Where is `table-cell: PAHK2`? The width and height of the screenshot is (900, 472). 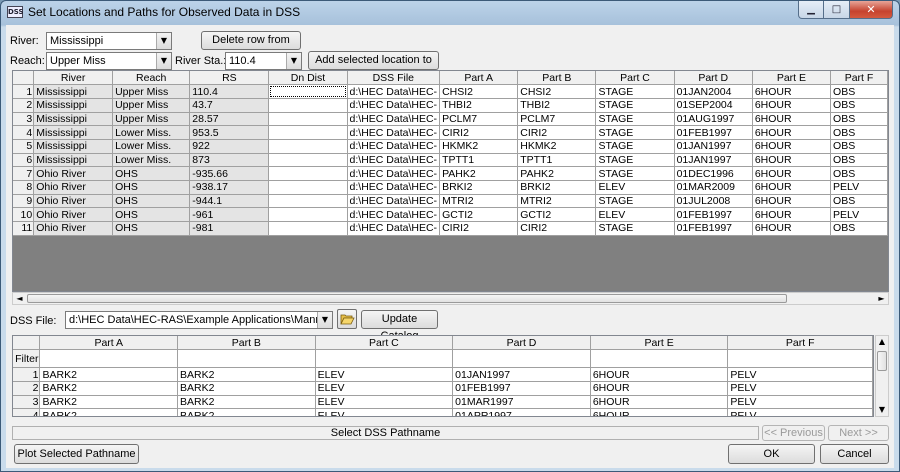
table-cell: PAHK2 is located at coordinates (557, 173).